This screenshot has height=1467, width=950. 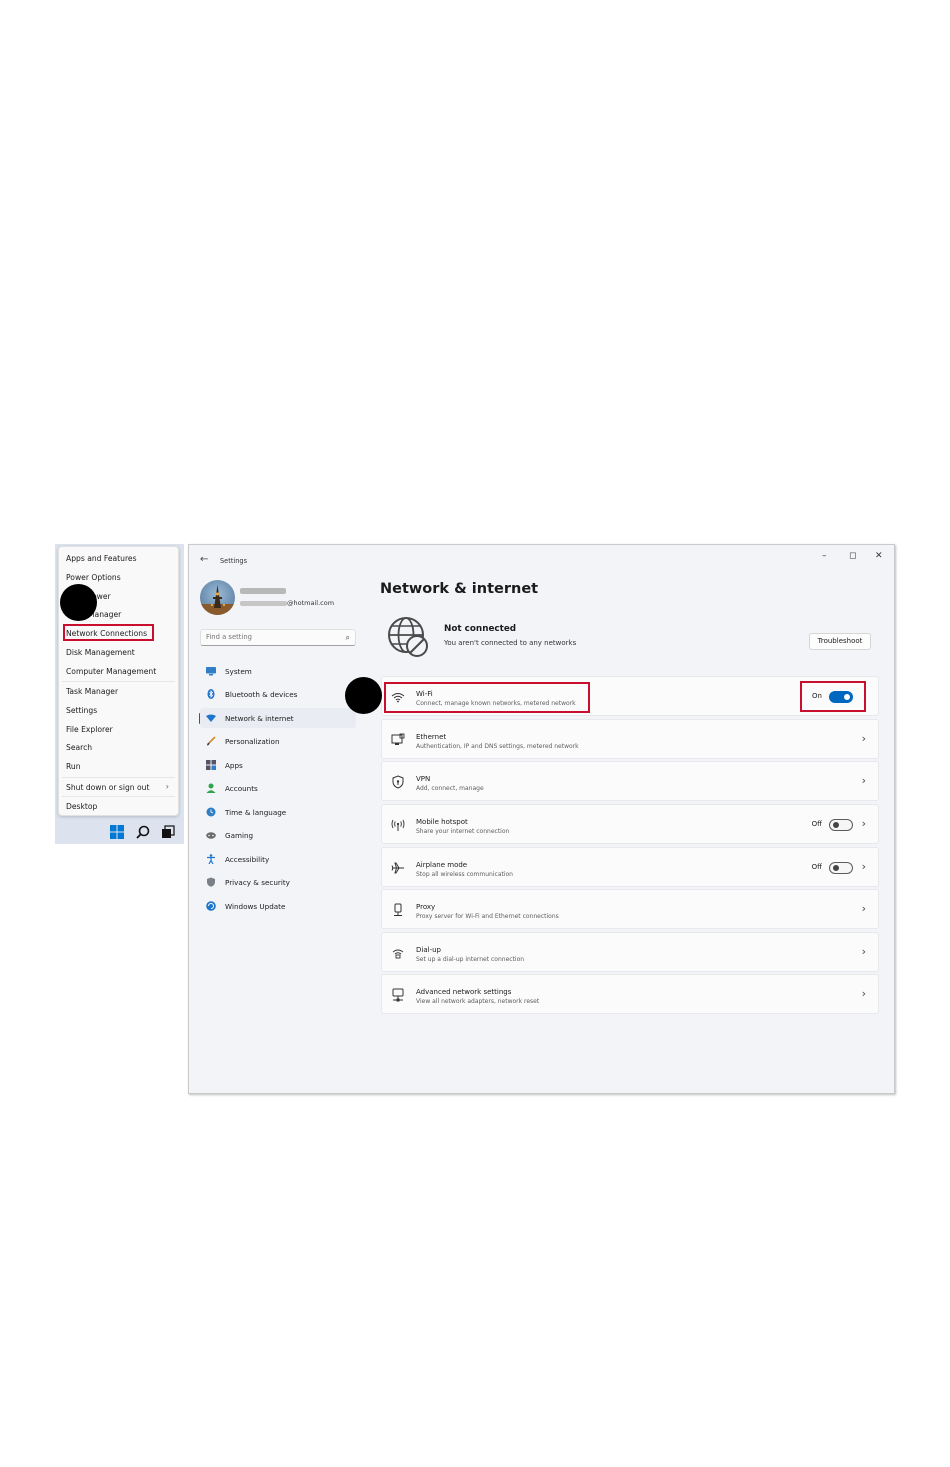 I want to click on ethernet-icon, so click(x=398, y=739).